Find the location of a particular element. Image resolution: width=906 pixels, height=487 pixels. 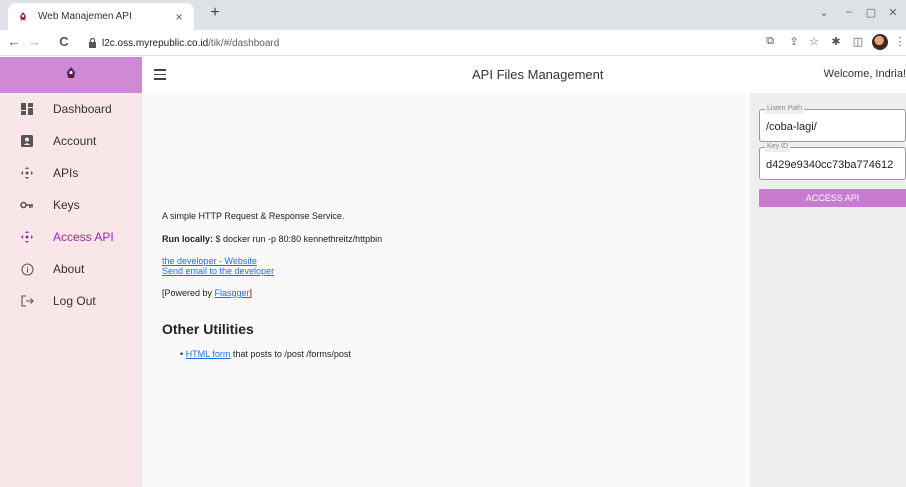

sidebar-item-apis: APIs is located at coordinates (71, 173).